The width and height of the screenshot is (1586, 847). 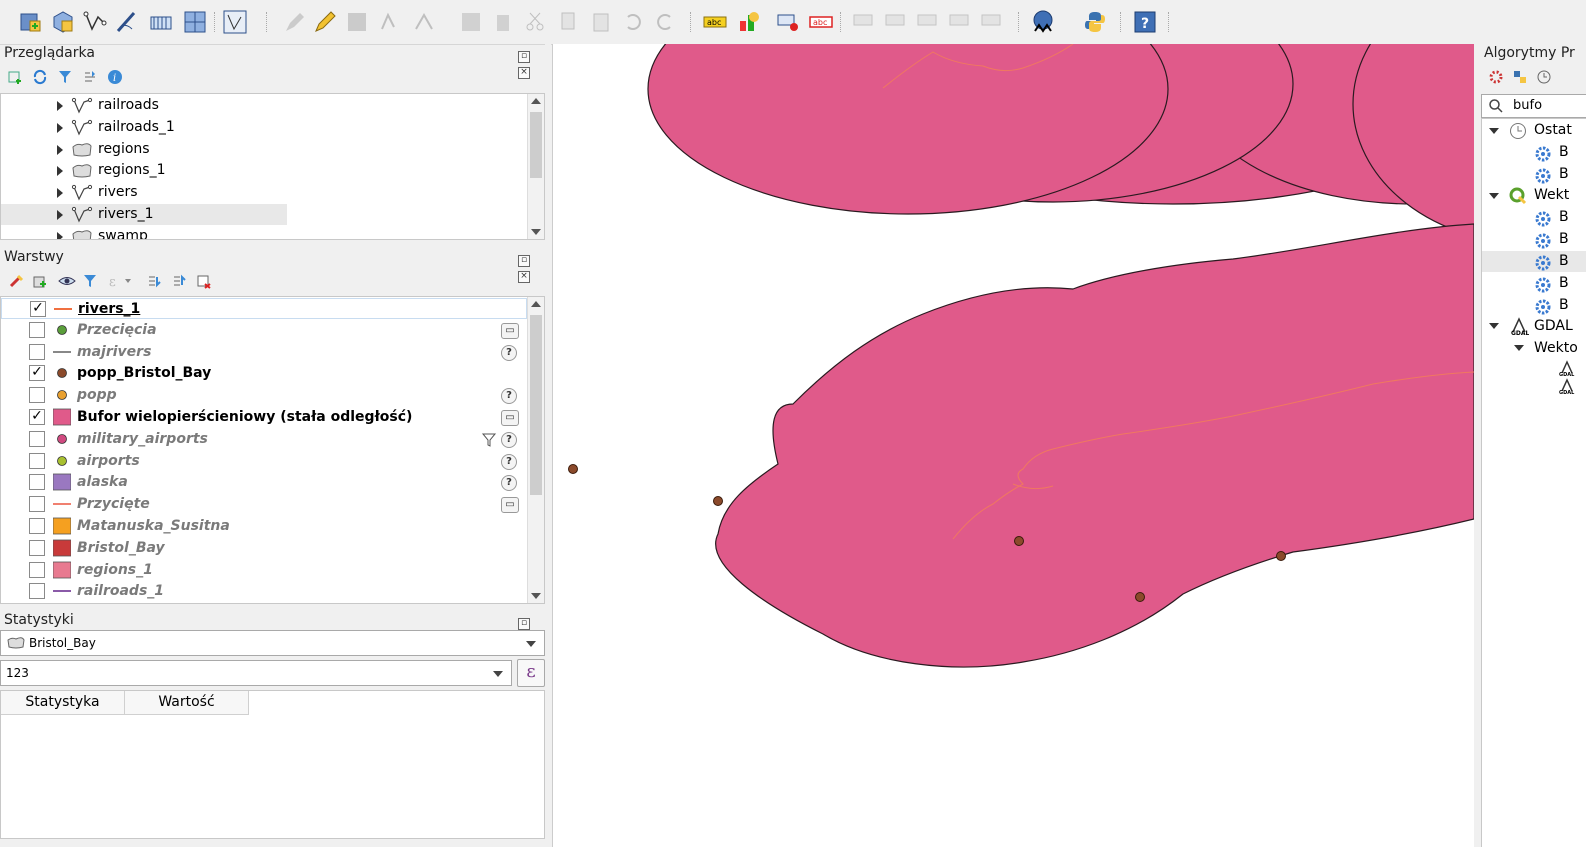 What do you see at coordinates (264, 308) in the screenshot?
I see `layer-row: ✓ rivers_1` at bounding box center [264, 308].